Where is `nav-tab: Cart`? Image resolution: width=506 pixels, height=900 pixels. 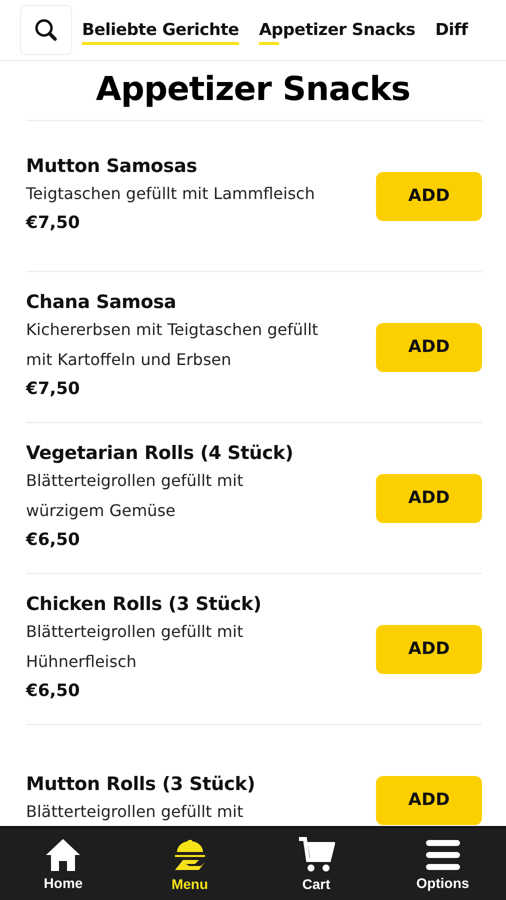 nav-tab: Cart is located at coordinates (316, 864).